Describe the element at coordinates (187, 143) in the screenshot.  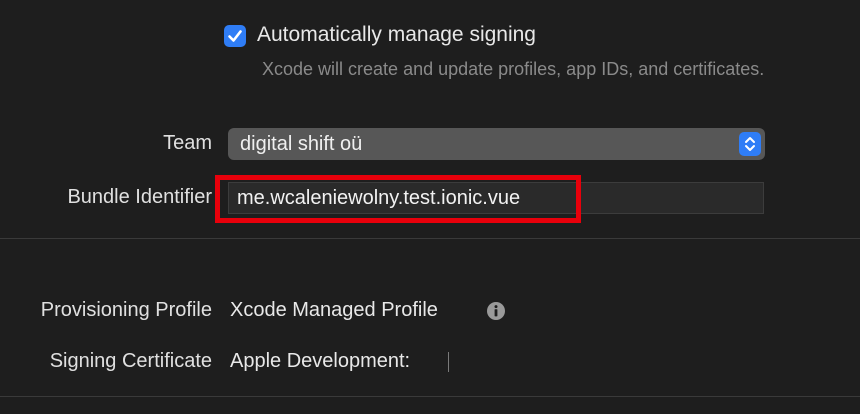
I see `team-label: Team` at that location.